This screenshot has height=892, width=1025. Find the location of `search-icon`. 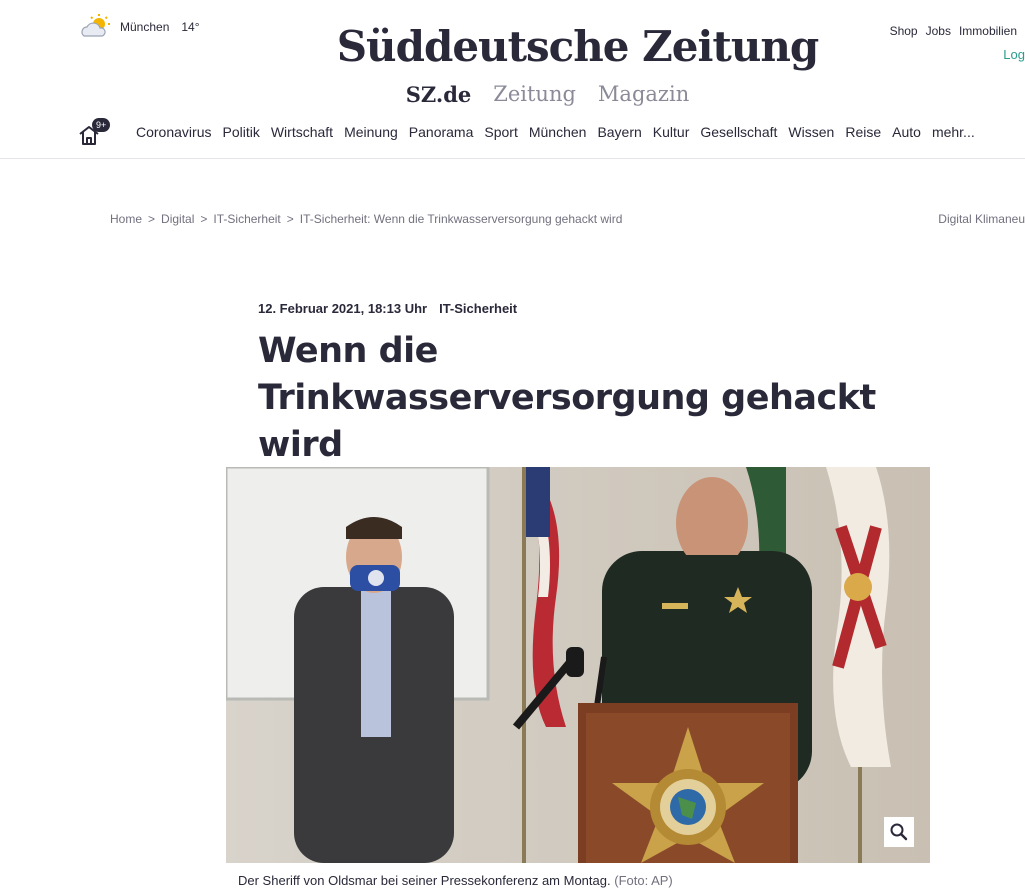

search-icon is located at coordinates (899, 832).